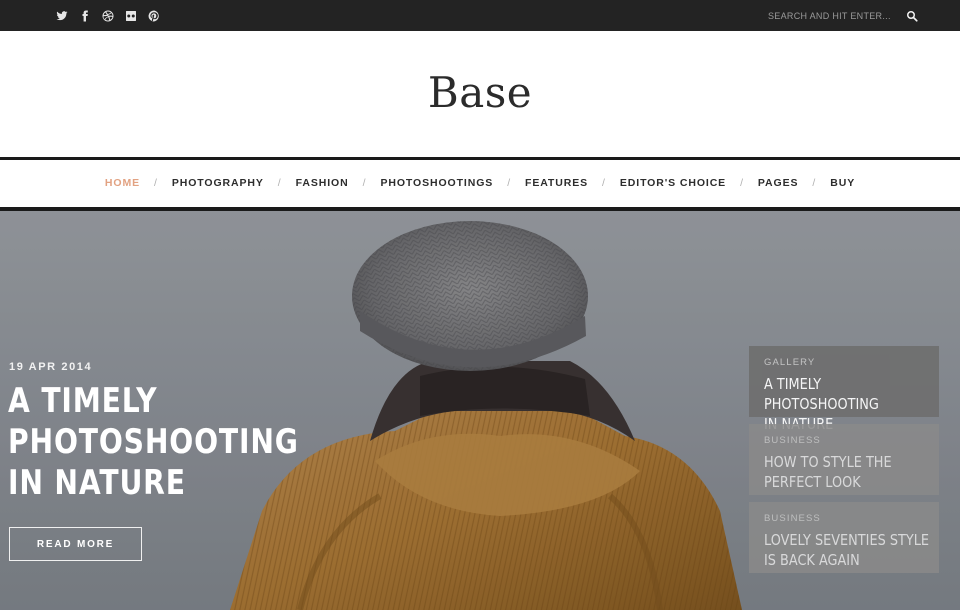  What do you see at coordinates (108, 16) in the screenshot?
I see `dribbble-icon` at bounding box center [108, 16].